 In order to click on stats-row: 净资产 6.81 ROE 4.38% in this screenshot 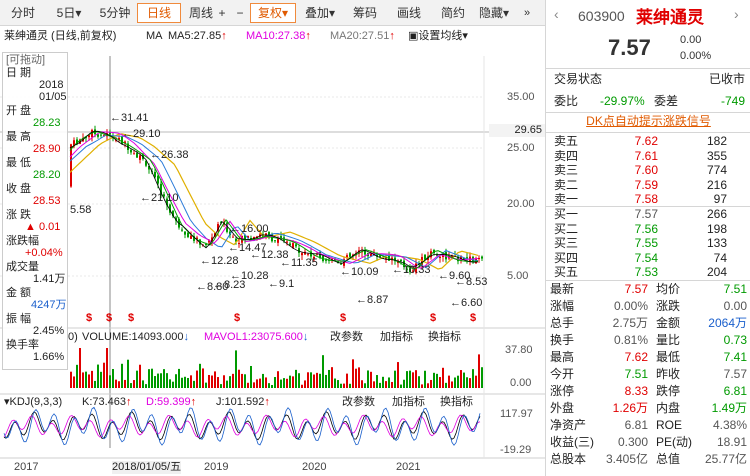, I will do `click(648, 425)`.